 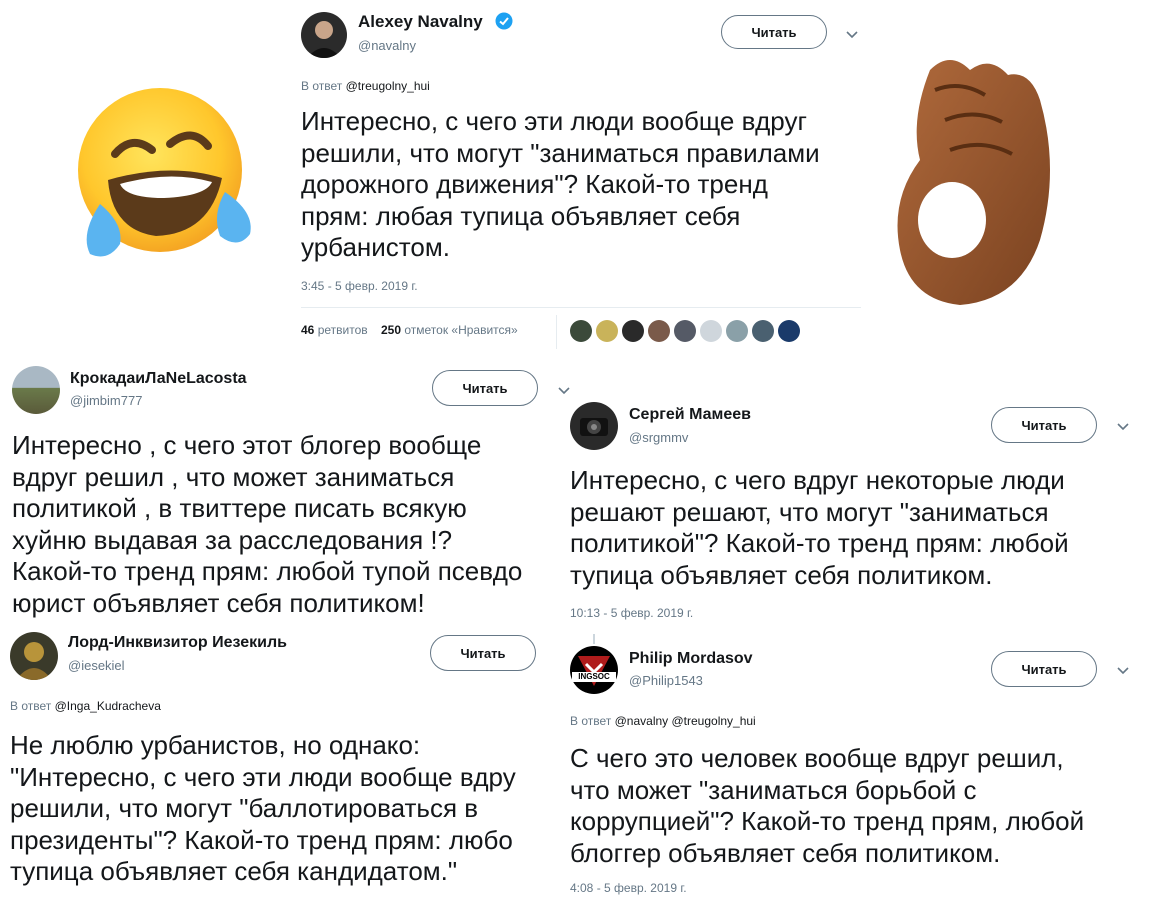 I want to click on reply-context: В ответ @treugolny_hui, so click(x=365, y=86).